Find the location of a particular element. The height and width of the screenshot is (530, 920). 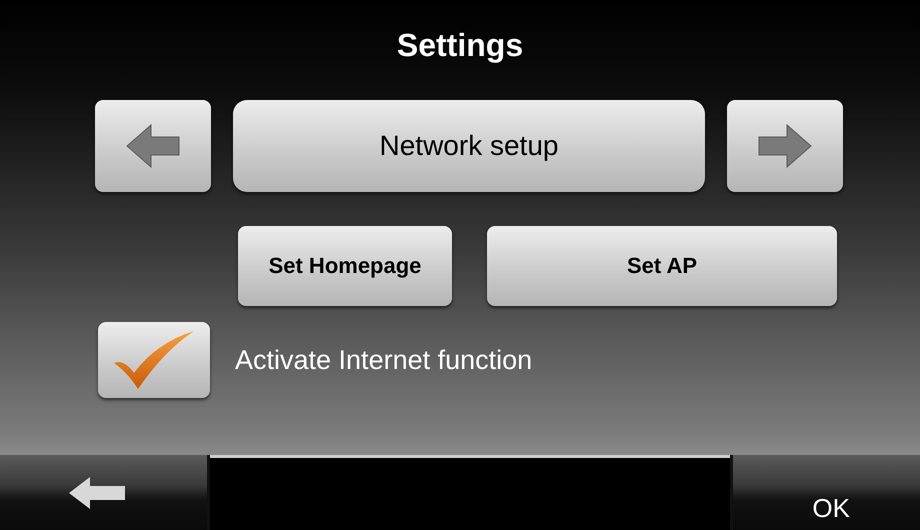

checkbox is located at coordinates (154, 360).